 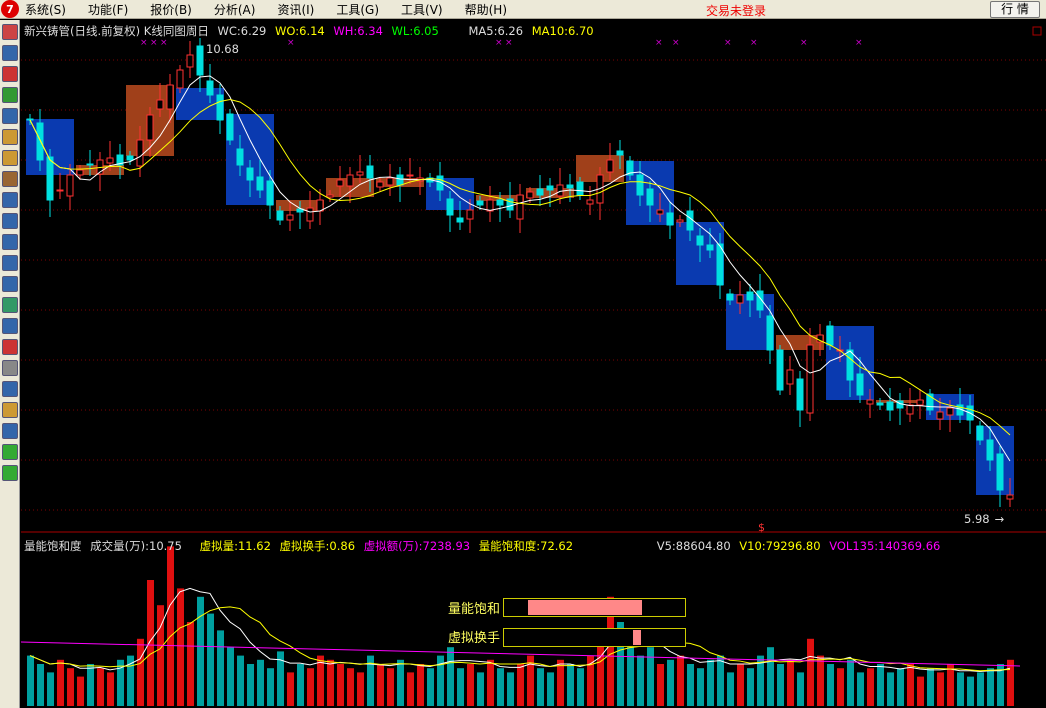 I want to click on menu-info: 资讯(I), so click(x=295, y=9).